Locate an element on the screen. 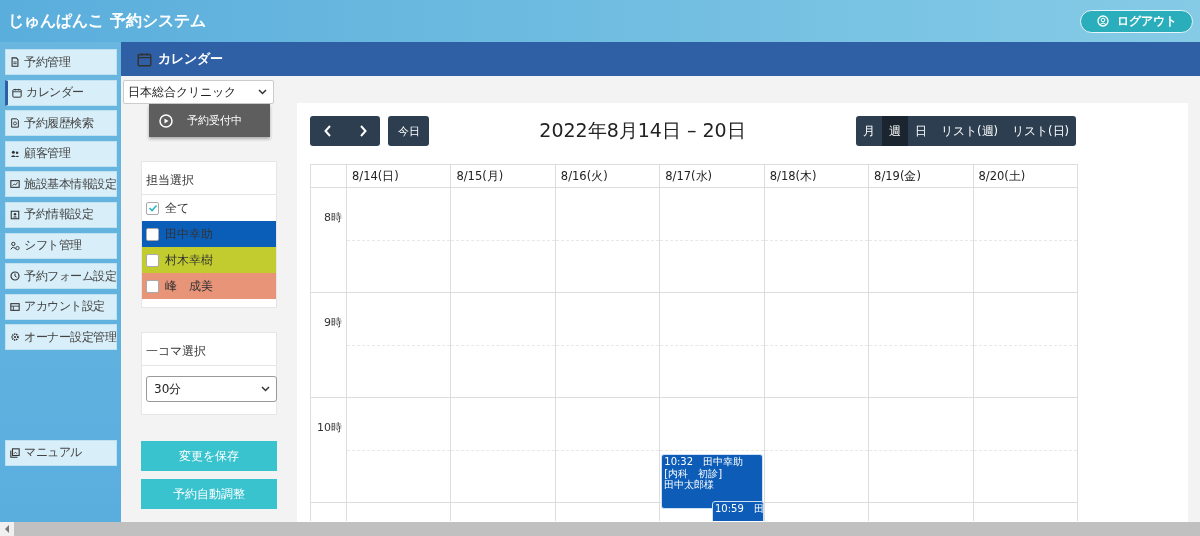  sidebar-item: マニュアル is located at coordinates (61, 452).